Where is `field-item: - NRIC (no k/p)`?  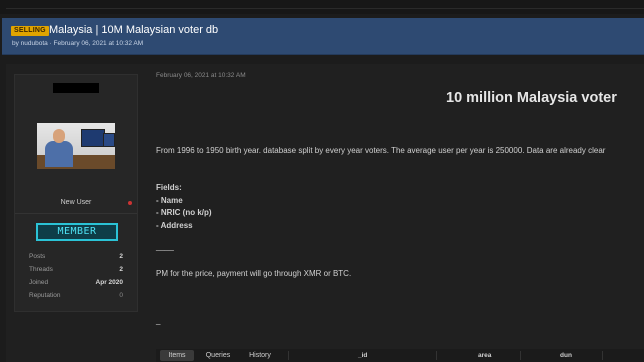
field-item: - NRIC (no k/p) is located at coordinates (184, 212).